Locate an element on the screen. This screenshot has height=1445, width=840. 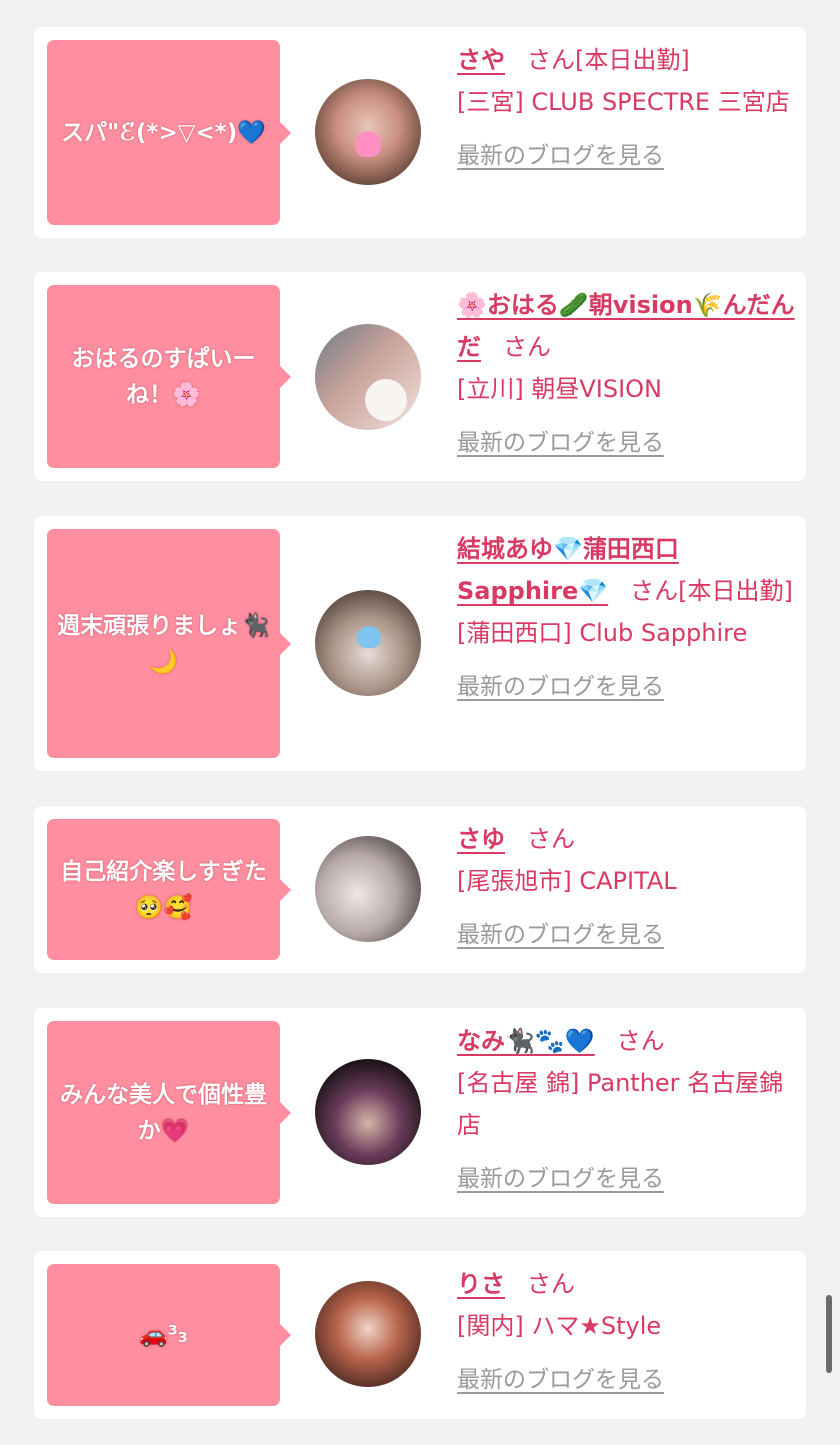
cast-name-link: りさ is located at coordinates (481, 1284).